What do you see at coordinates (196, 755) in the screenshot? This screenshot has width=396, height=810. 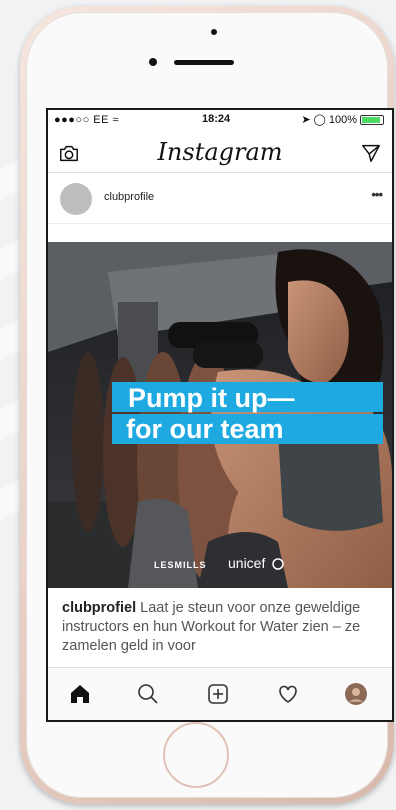 I see `home-button` at bounding box center [196, 755].